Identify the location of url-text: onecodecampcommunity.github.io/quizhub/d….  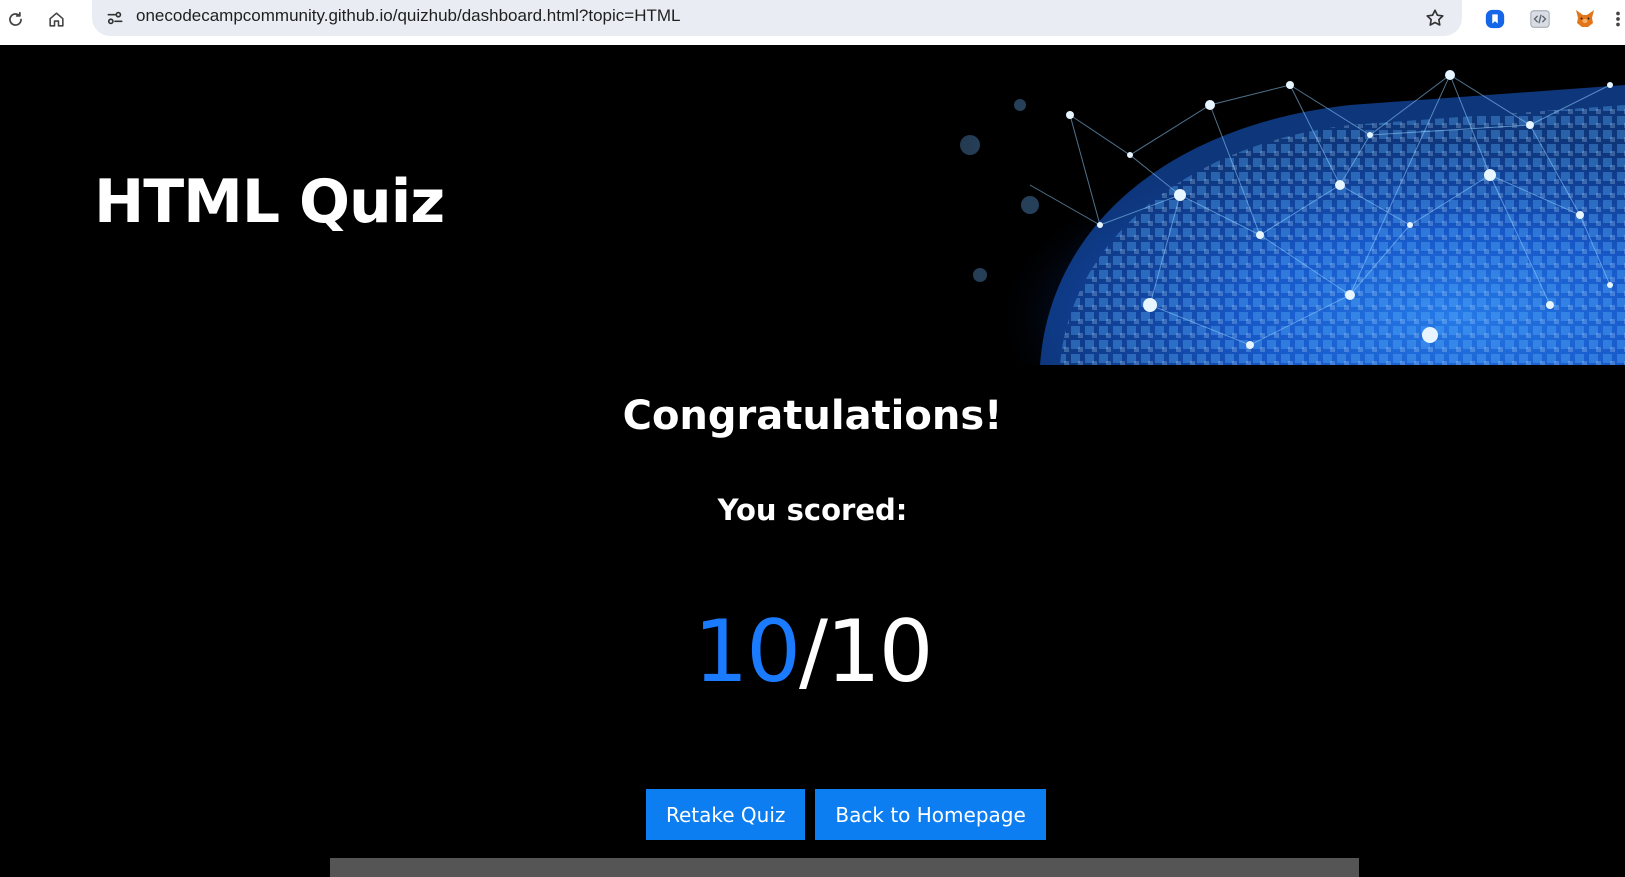
(408, 16).